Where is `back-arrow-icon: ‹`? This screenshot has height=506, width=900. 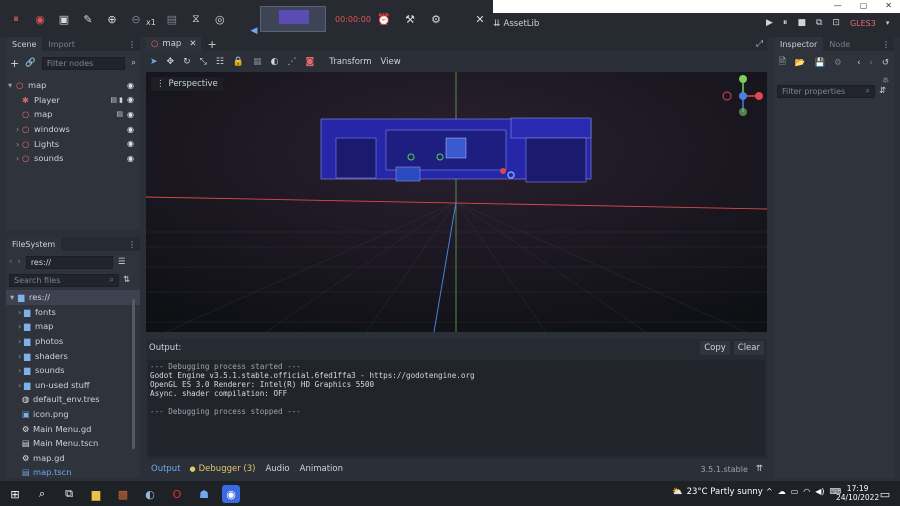 back-arrow-icon: ‹ is located at coordinates (10, 262).